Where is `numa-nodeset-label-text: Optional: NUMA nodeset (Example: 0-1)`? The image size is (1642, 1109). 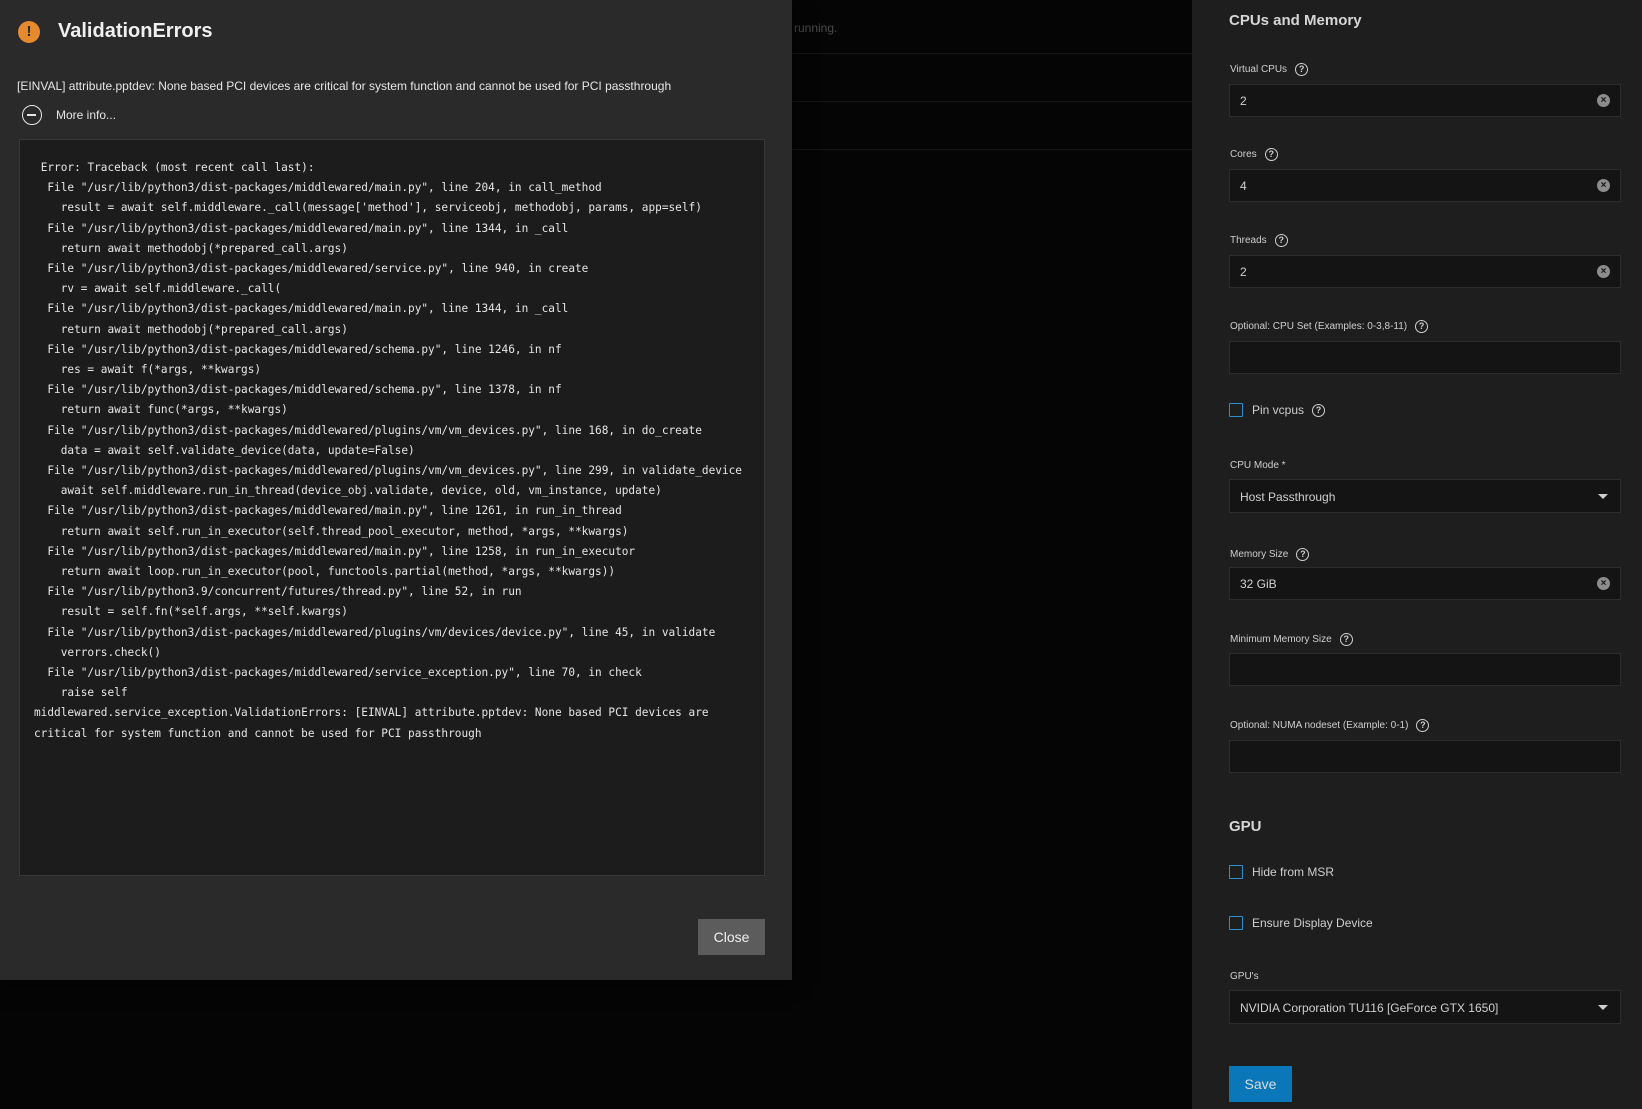
numa-nodeset-label-text: Optional: NUMA nodeset (Example: 0-1) is located at coordinates (1319, 725).